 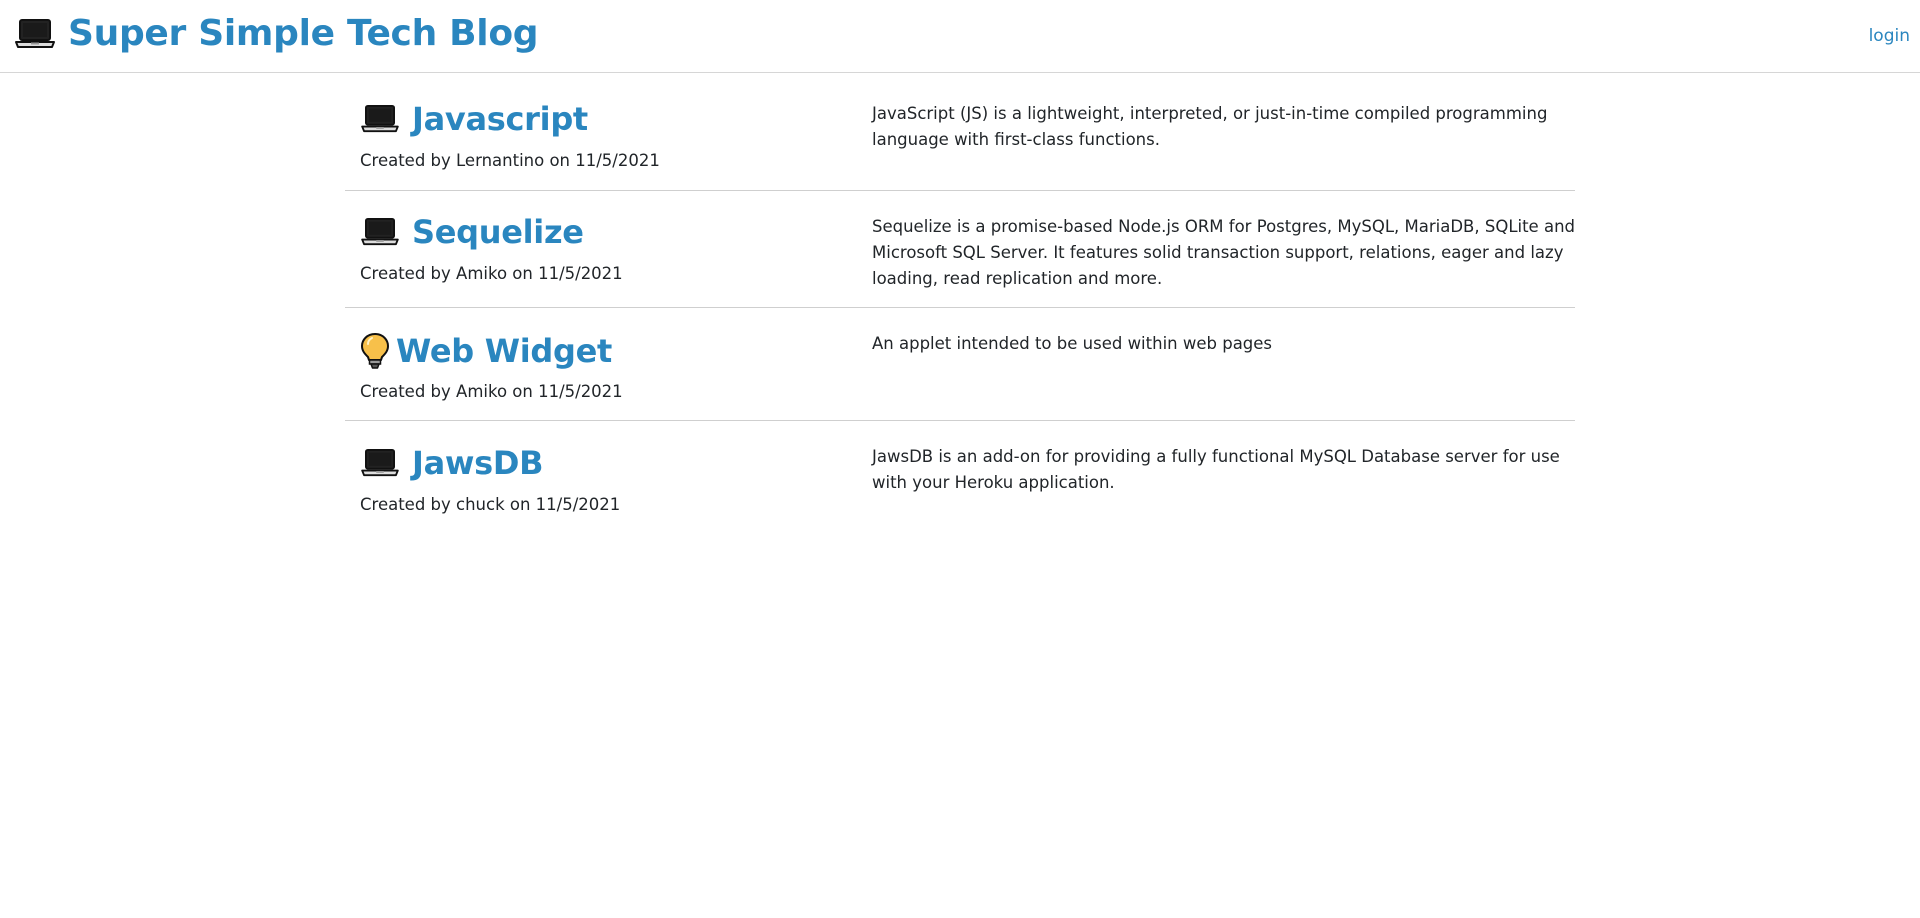 What do you see at coordinates (498, 232) in the screenshot?
I see `post-title: Sequelize` at bounding box center [498, 232].